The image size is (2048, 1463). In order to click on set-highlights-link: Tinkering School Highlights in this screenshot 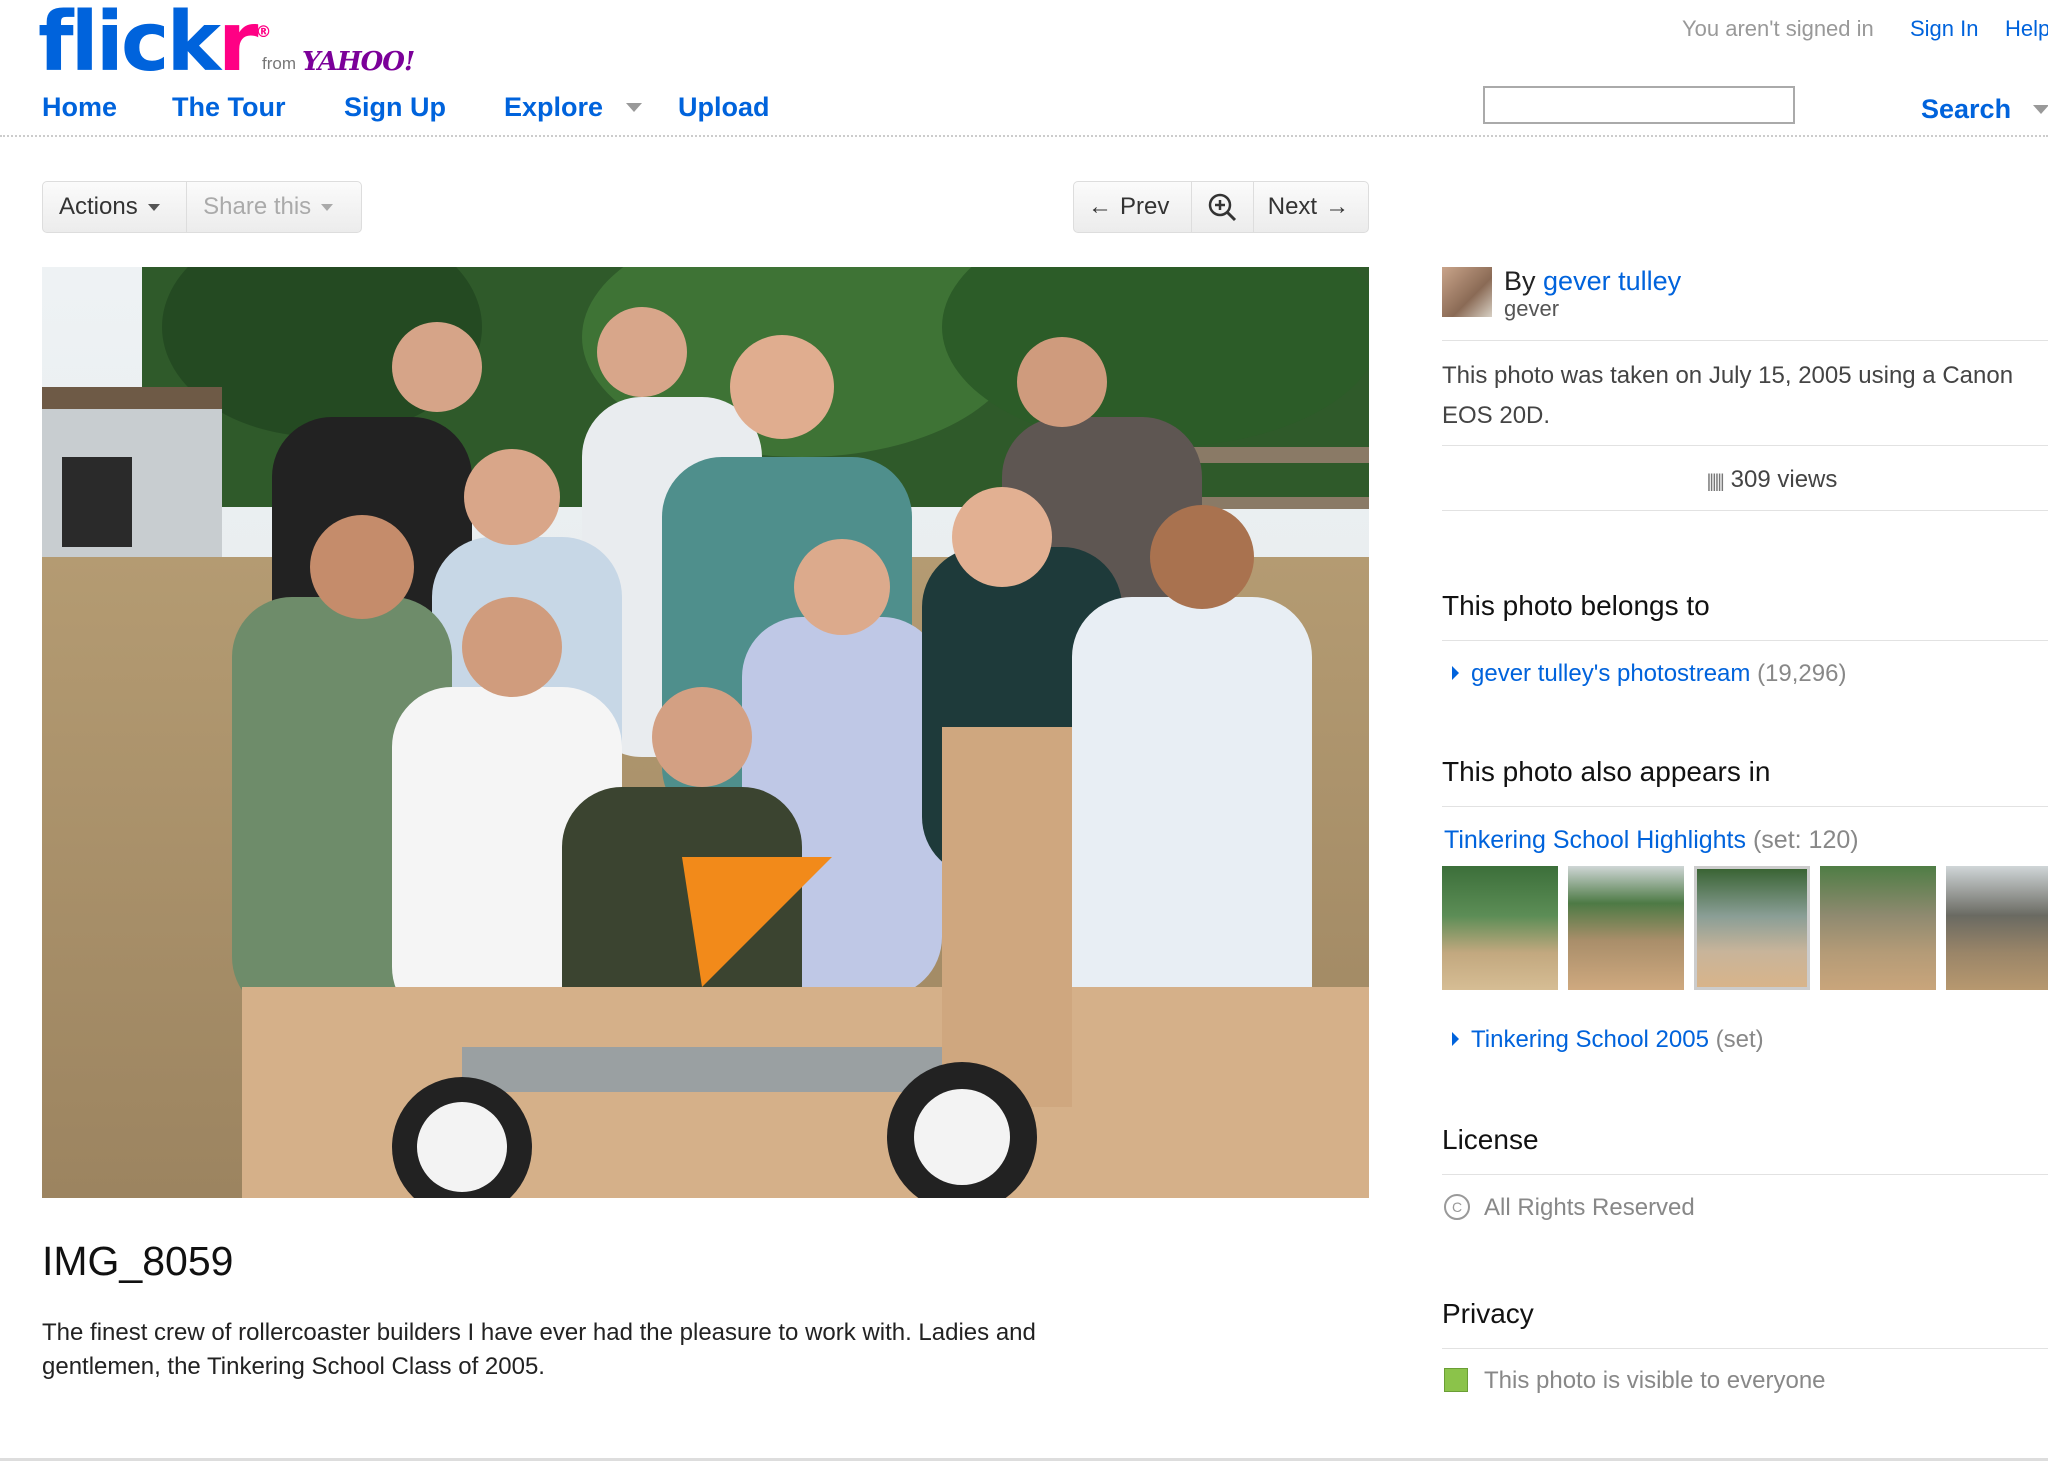, I will do `click(1595, 840)`.